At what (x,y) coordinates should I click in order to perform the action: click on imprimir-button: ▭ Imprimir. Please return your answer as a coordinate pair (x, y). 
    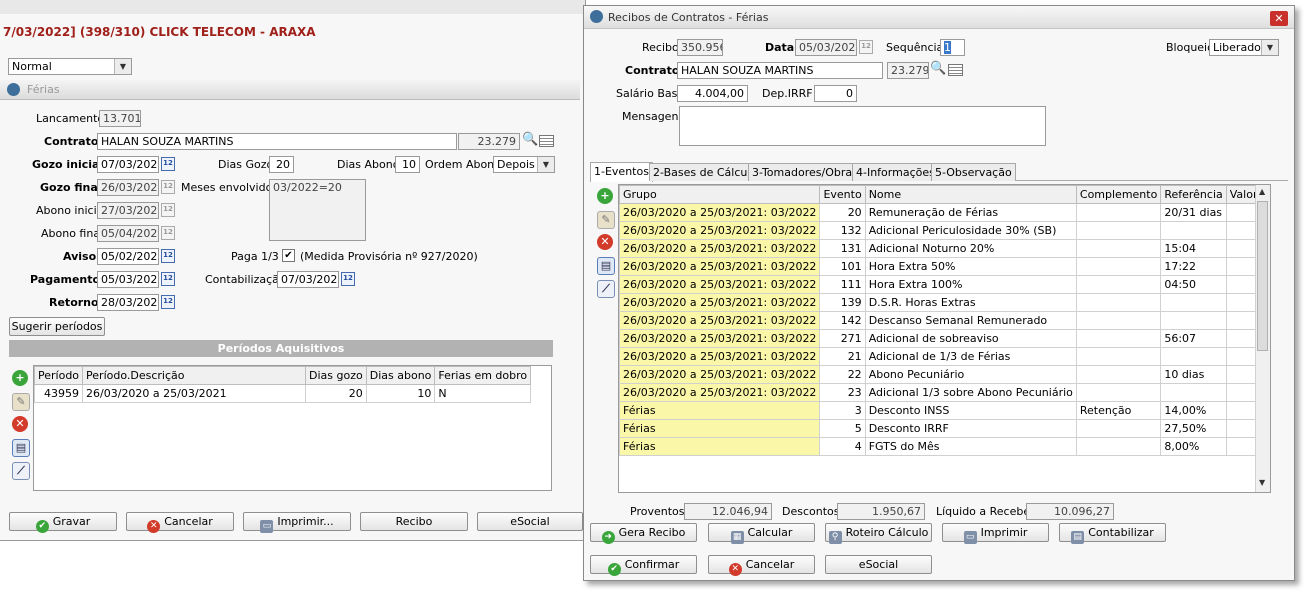
    Looking at the image, I should click on (995, 533).